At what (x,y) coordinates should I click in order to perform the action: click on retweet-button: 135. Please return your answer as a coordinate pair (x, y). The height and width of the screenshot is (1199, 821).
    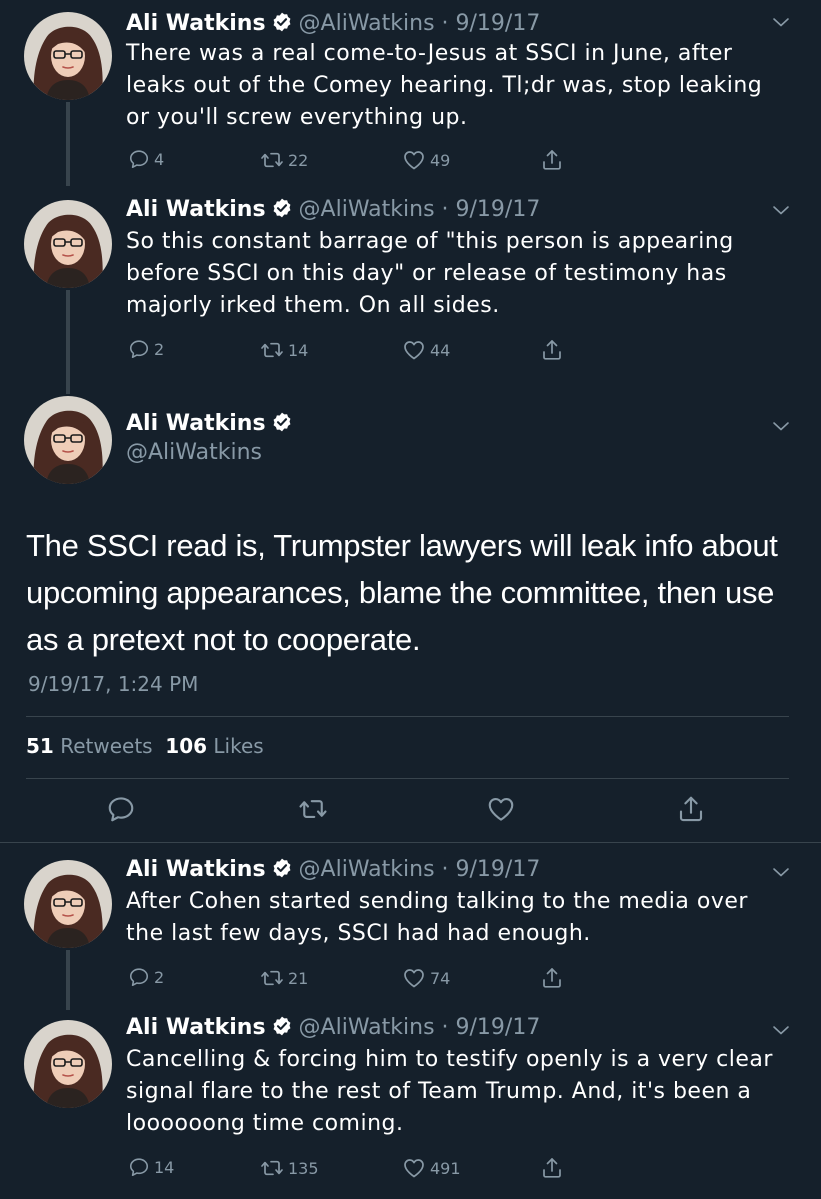
    Looking at the image, I should click on (289, 1168).